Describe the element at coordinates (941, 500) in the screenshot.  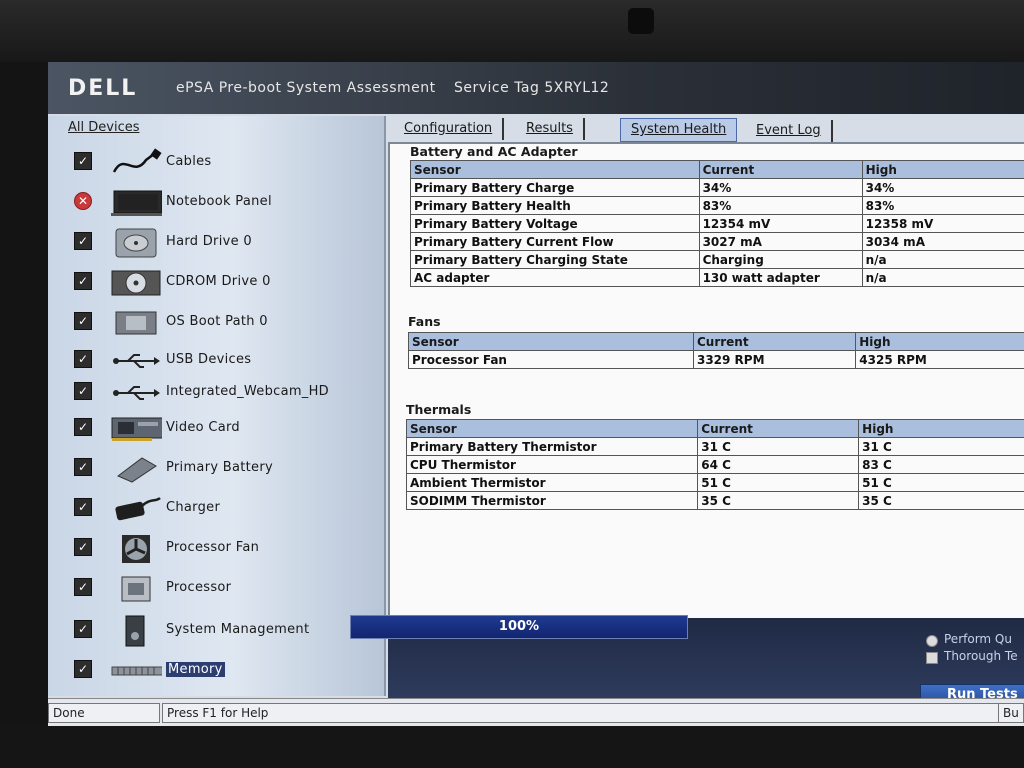
I see `cell: 35 C` at that location.